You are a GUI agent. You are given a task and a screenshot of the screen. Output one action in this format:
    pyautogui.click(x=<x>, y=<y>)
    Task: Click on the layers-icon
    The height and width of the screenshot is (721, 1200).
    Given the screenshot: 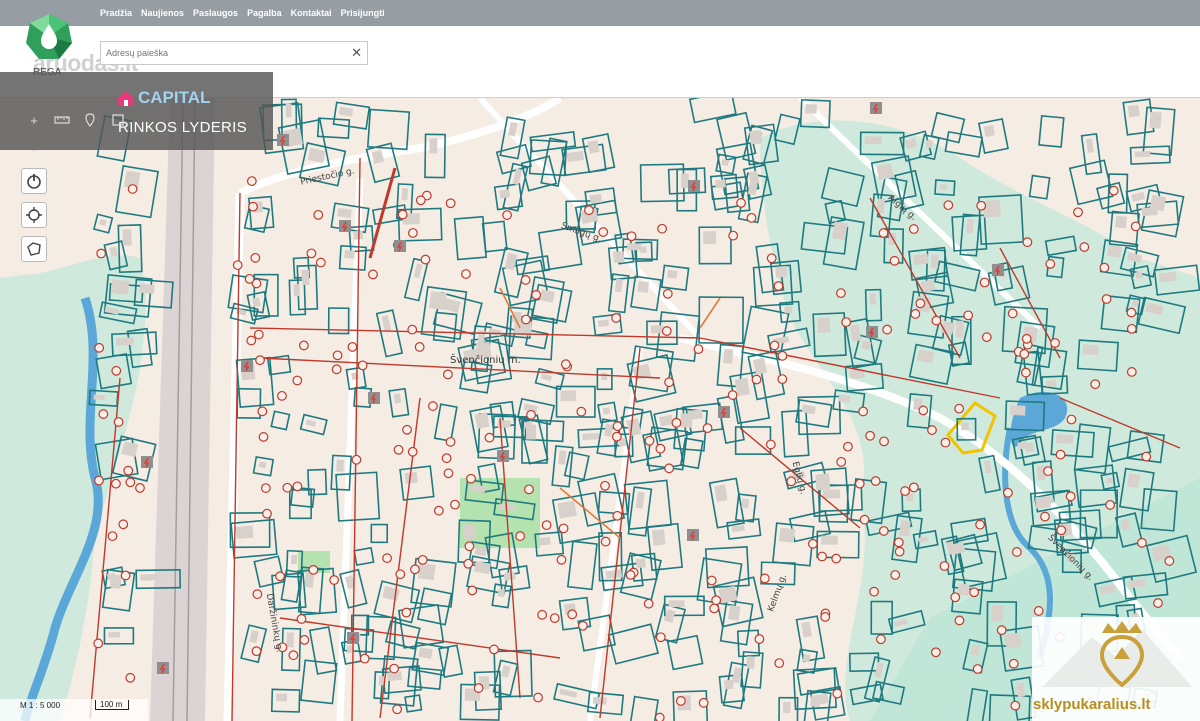 What is the action you would take?
    pyautogui.click(x=118, y=120)
    